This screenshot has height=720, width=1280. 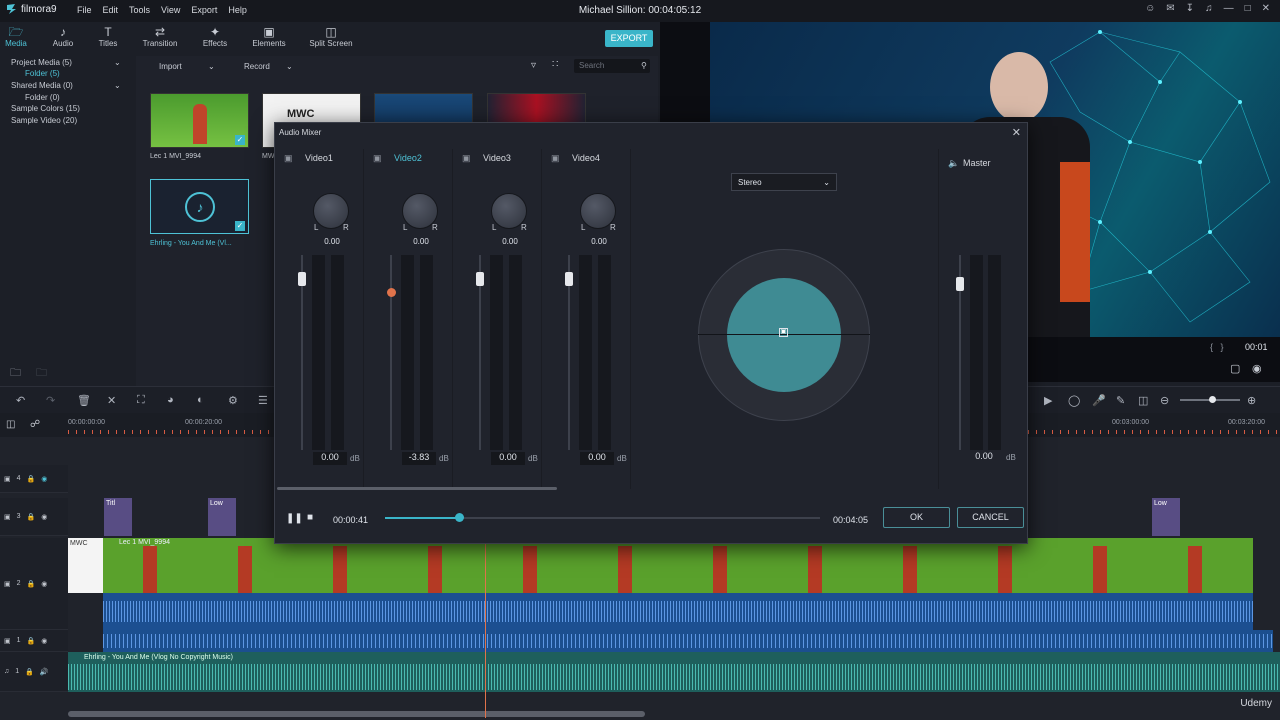 I want to click on title-clip: Titl, so click(x=118, y=517).